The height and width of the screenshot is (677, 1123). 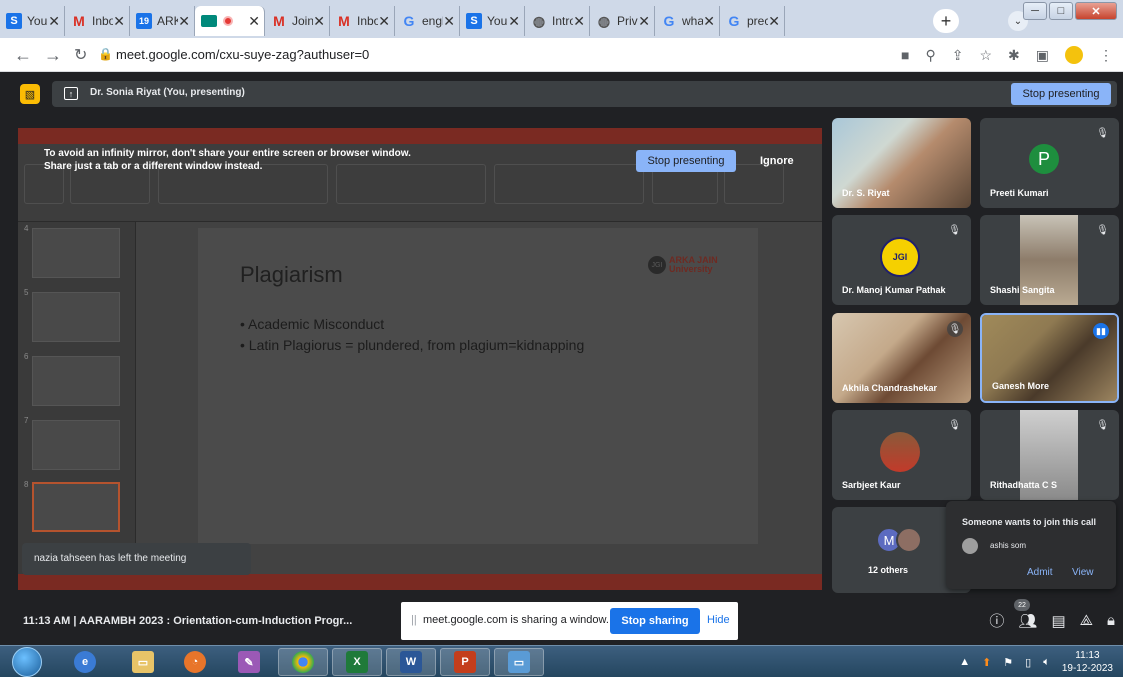 What do you see at coordinates (1049, 455) in the screenshot?
I see `participant-tile: 🎙︎ Rithadhatta C S` at bounding box center [1049, 455].